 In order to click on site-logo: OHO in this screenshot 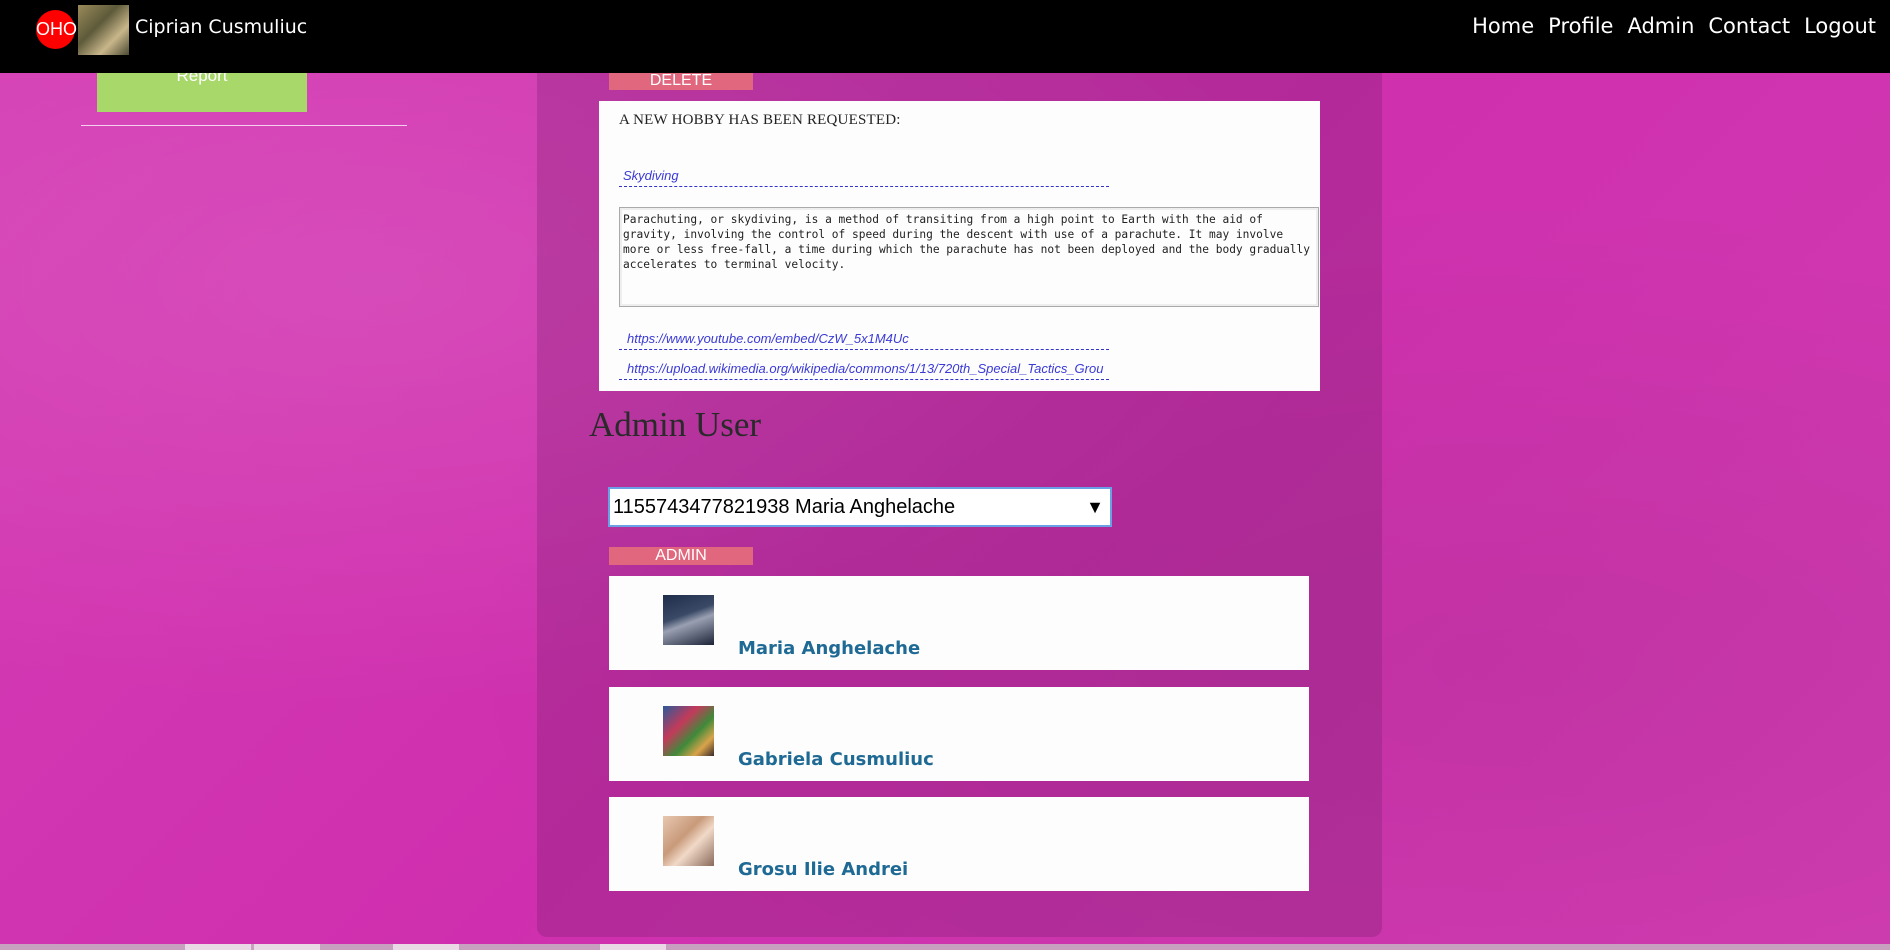, I will do `click(56, 29)`.